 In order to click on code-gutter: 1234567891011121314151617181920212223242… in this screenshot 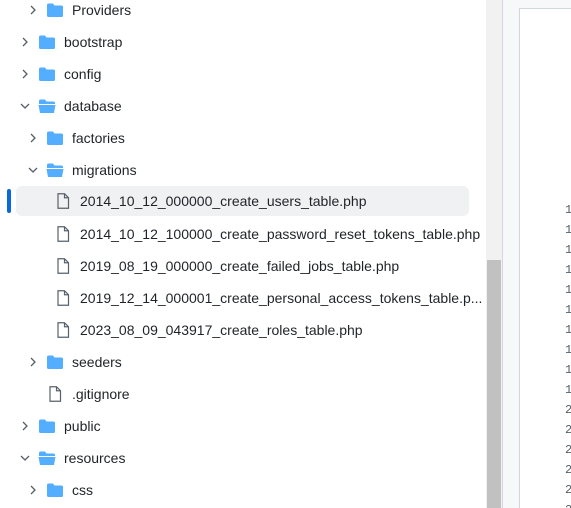, I will do `click(545, 258)`.